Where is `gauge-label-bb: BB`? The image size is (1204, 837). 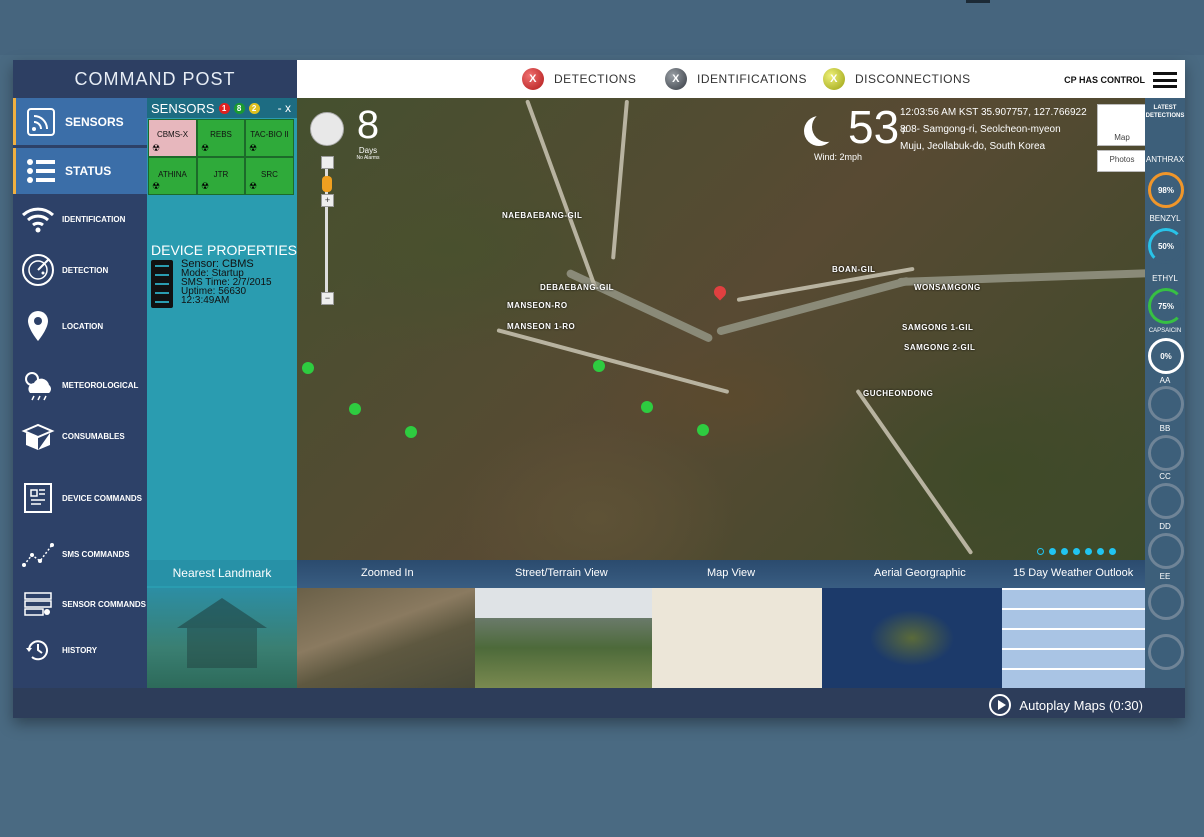 gauge-label-bb: BB is located at coordinates (1165, 428).